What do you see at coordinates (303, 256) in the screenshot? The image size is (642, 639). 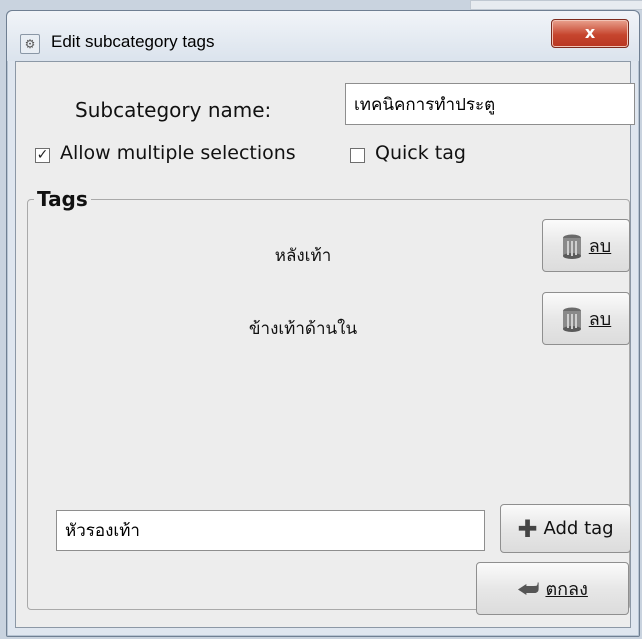 I see `tag-label: หลังเท้า` at bounding box center [303, 256].